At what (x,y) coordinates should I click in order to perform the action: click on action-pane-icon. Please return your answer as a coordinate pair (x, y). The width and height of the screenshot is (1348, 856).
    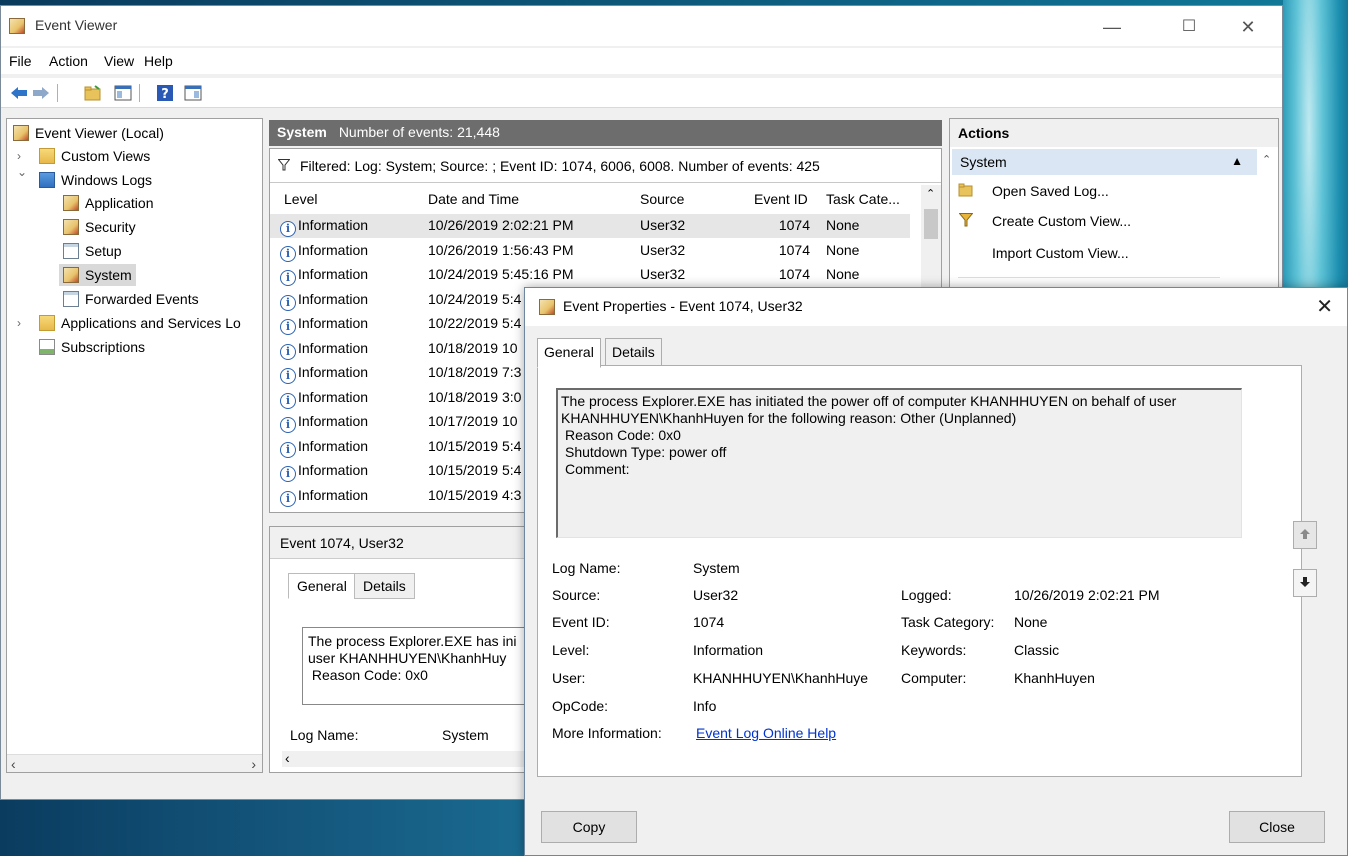
    Looking at the image, I should click on (193, 93).